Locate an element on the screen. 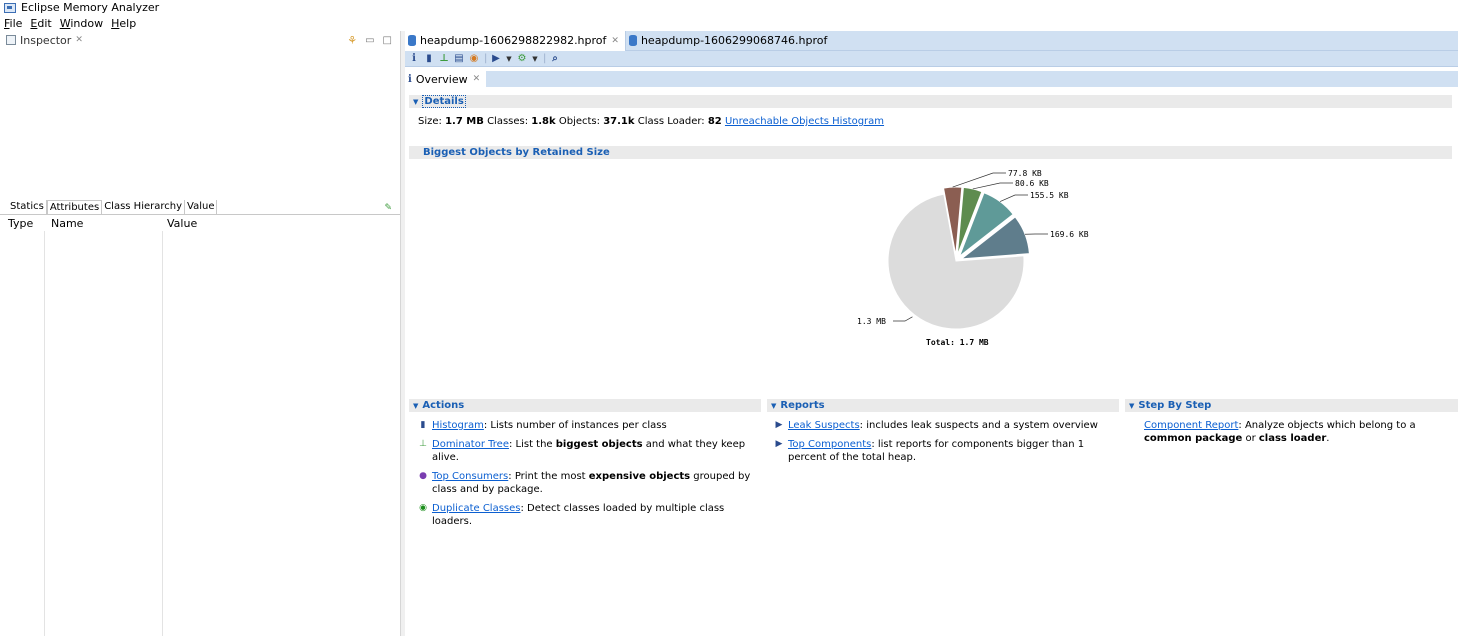 This screenshot has height=636, width=1458. column-value: Value is located at coordinates (180, 224).